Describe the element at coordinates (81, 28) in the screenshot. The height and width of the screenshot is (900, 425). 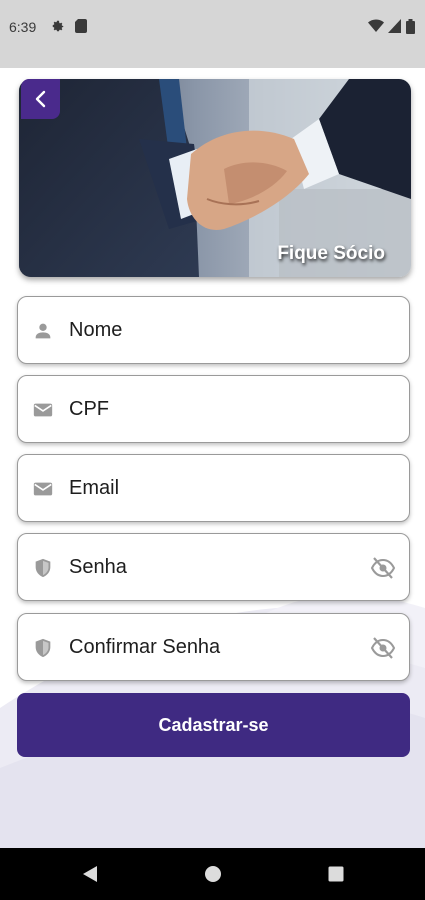
I see `sim-card-icon` at that location.